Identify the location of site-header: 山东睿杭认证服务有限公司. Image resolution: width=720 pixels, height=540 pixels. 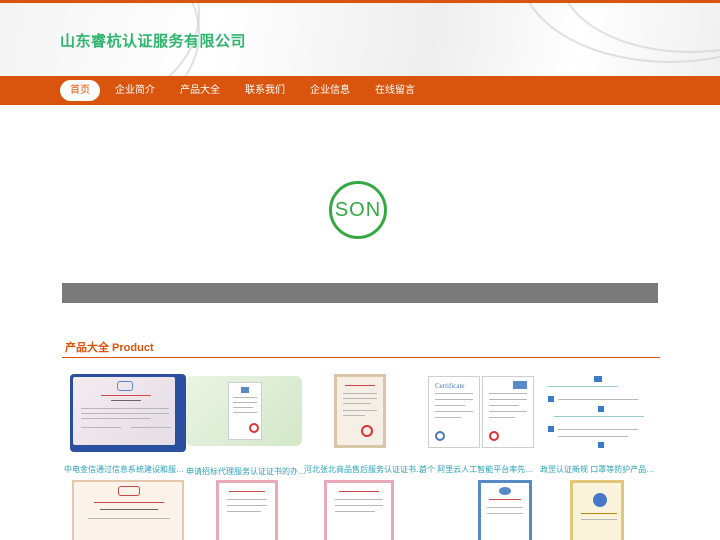
(360, 39).